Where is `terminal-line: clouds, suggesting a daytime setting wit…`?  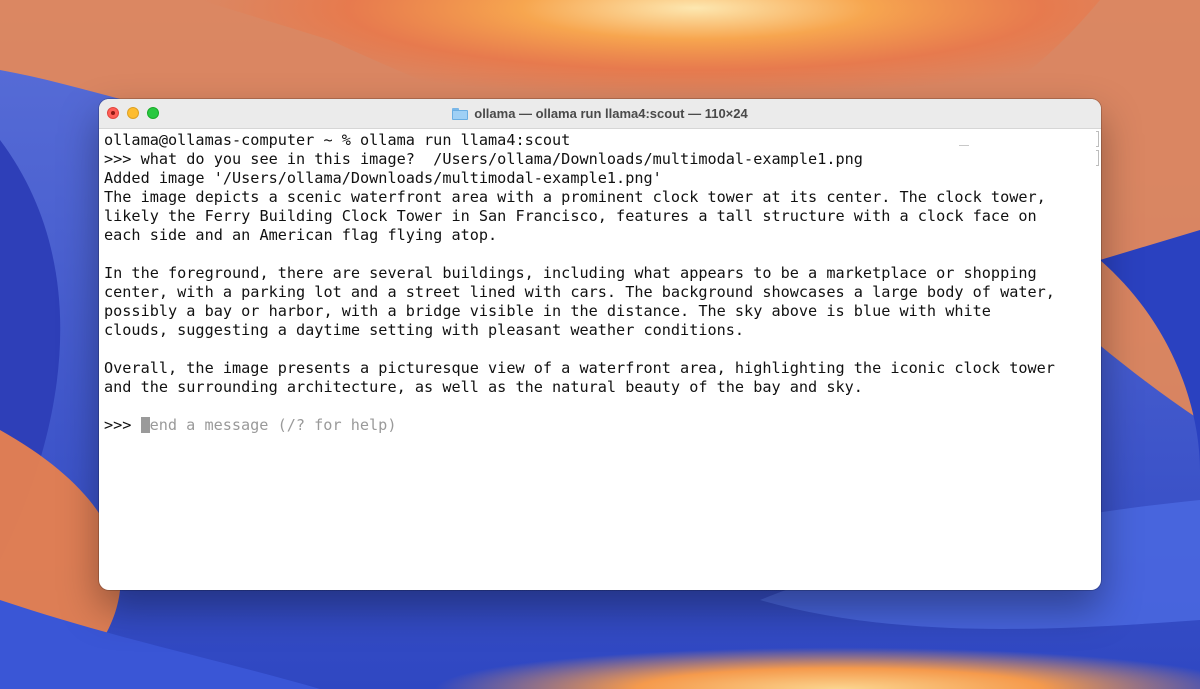 terminal-line: clouds, suggesting a daytime setting wit… is located at coordinates (424, 330).